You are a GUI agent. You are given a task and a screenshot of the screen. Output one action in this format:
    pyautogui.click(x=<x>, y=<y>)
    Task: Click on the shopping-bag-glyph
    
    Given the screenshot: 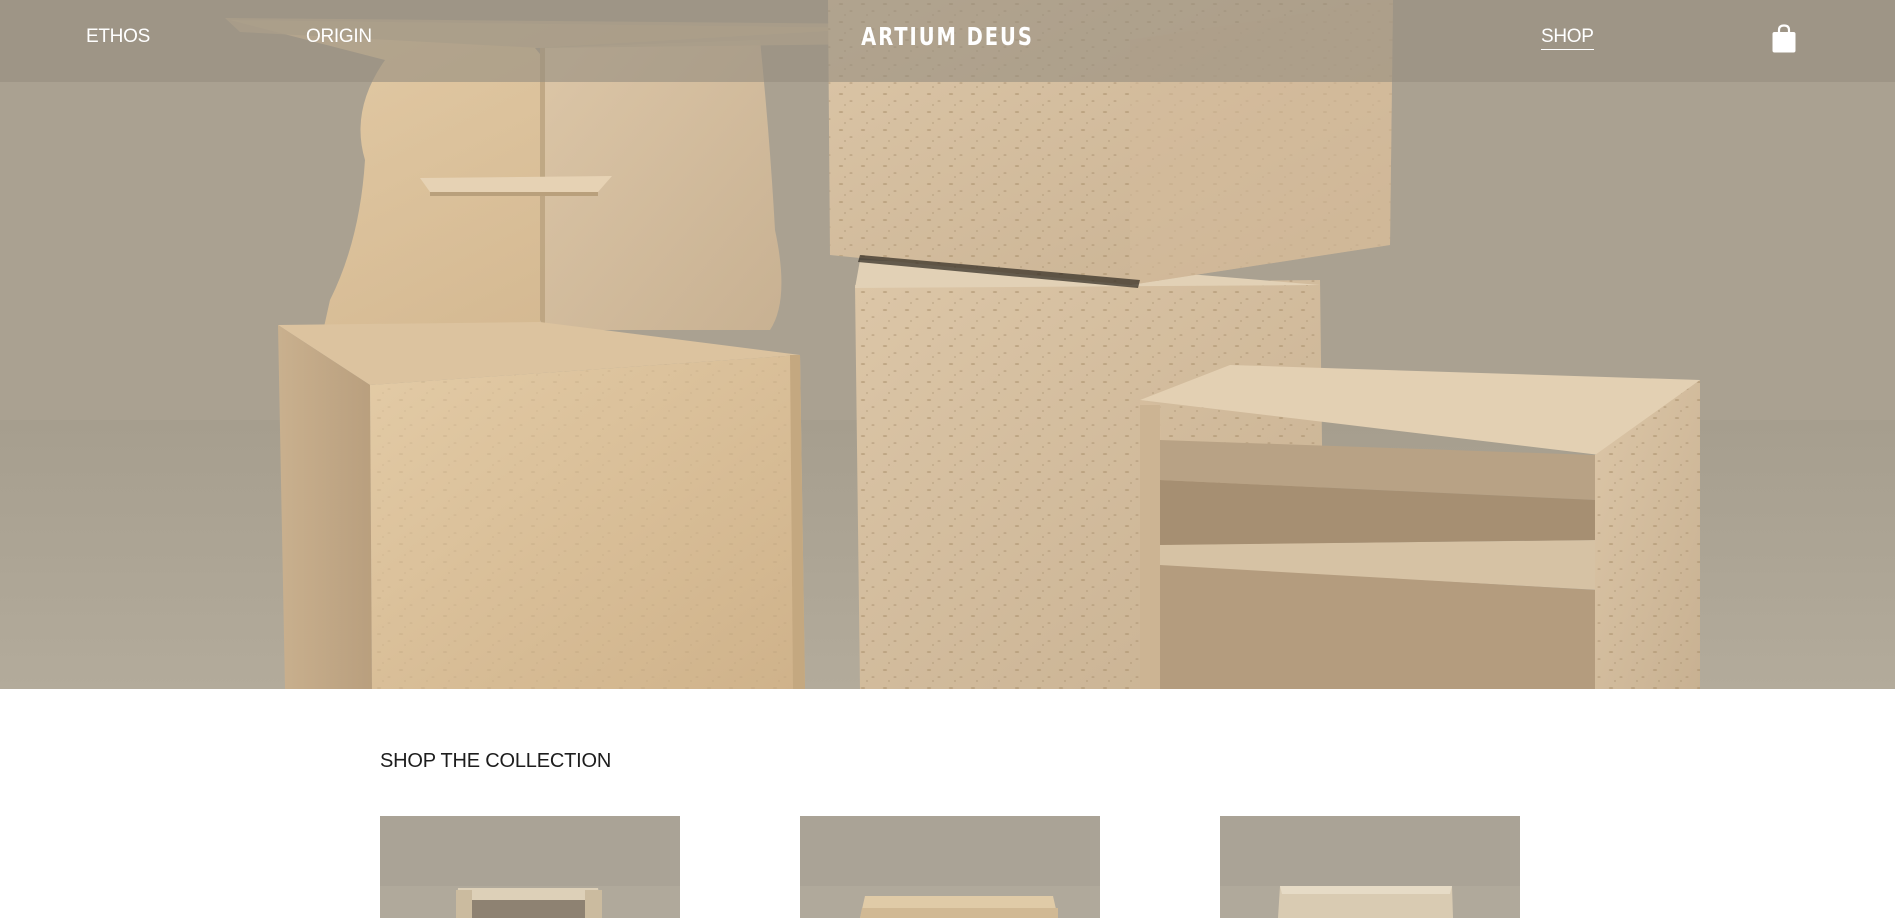 What is the action you would take?
    pyautogui.click(x=1784, y=38)
    